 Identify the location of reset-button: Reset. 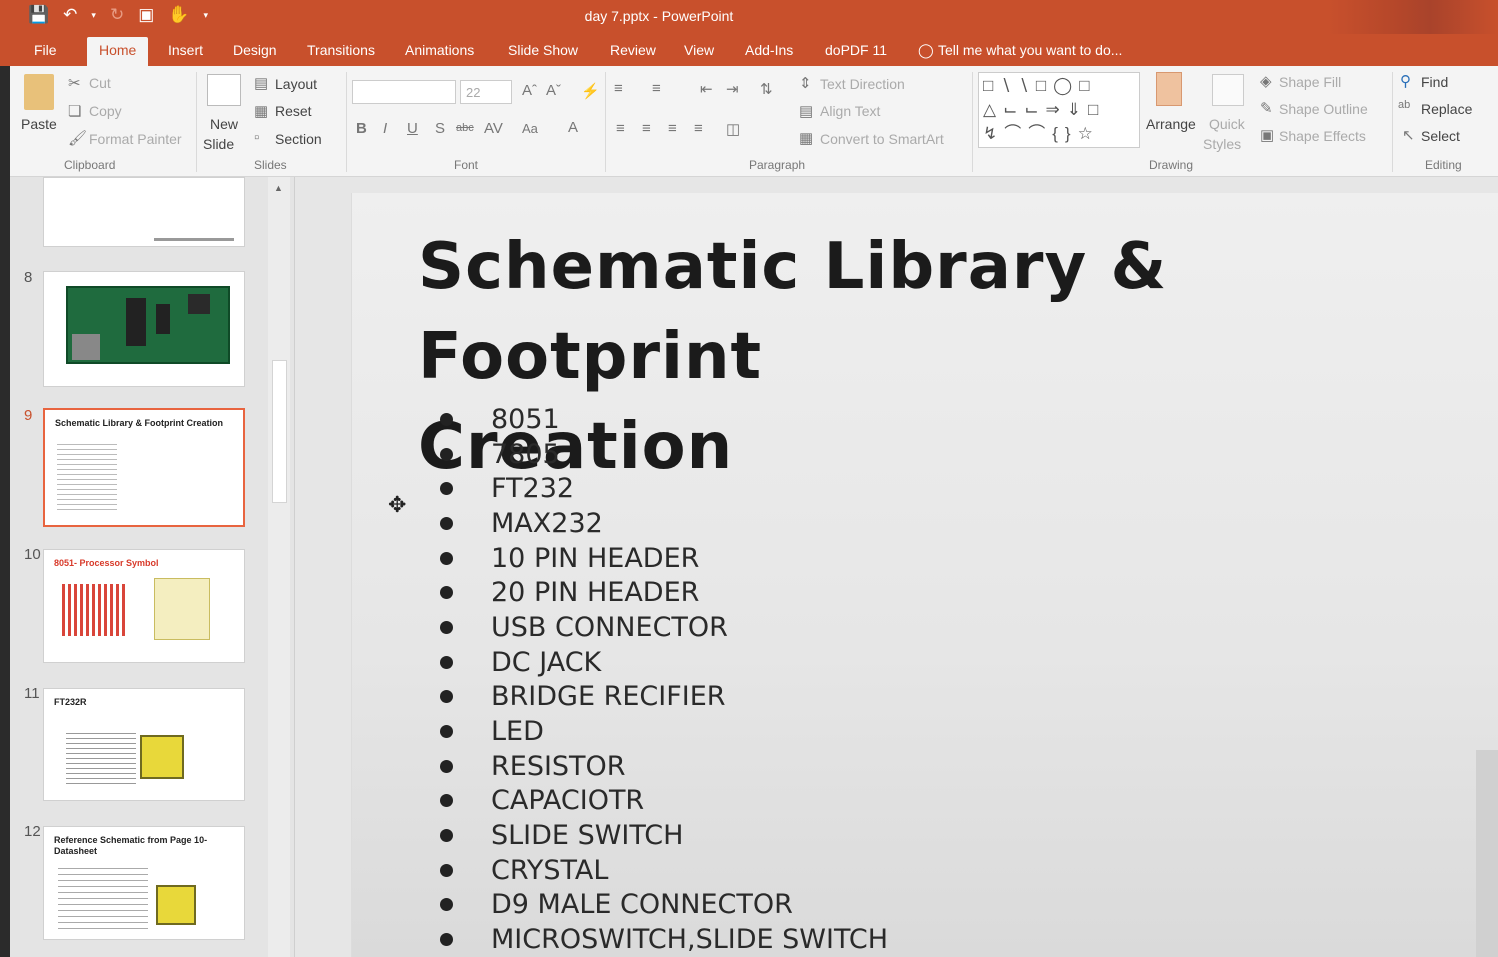
(293, 111).